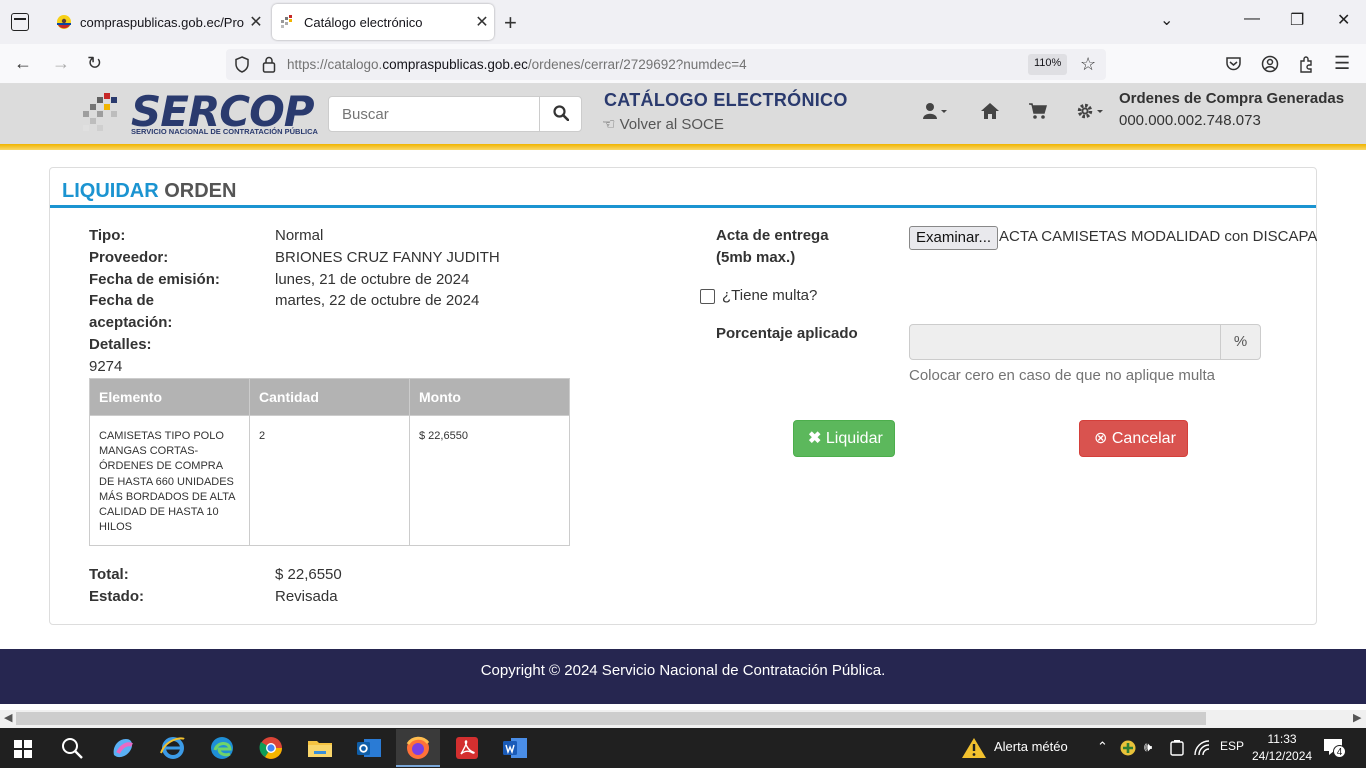 The image size is (1366, 768). What do you see at coordinates (61, 63) in the screenshot?
I see `forward-arrow-icon: →` at bounding box center [61, 63].